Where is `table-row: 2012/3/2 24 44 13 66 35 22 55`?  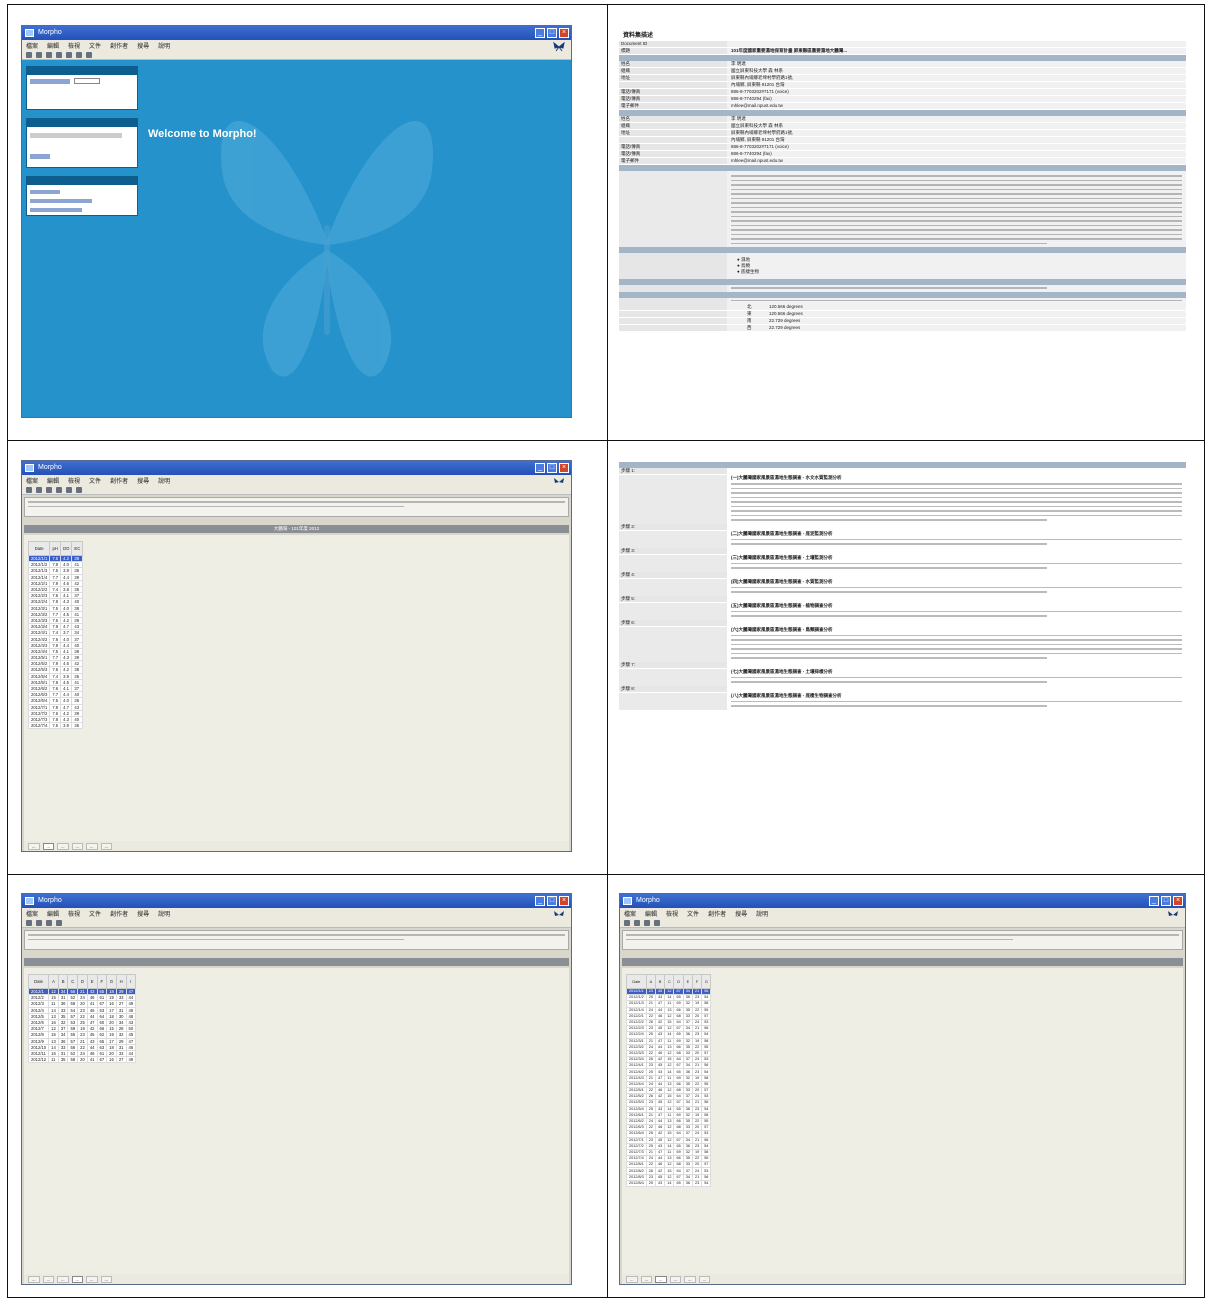 table-row: 2012/3/2 24 44 13 66 35 22 55 is located at coordinates (669, 1047).